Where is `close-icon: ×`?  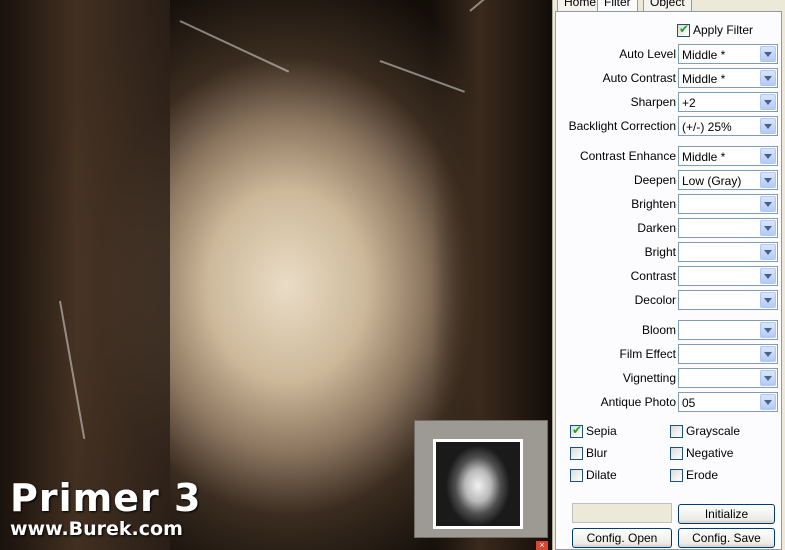 close-icon: × is located at coordinates (542, 545).